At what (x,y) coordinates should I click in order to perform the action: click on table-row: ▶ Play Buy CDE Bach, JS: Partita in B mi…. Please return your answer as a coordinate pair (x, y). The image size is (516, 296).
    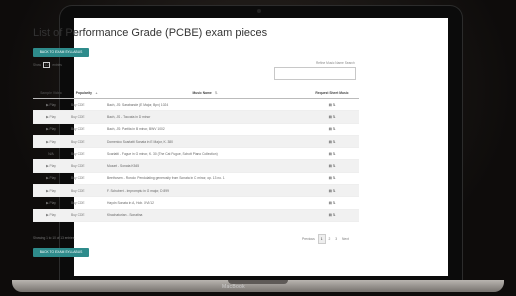
    Looking at the image, I should click on (196, 129).